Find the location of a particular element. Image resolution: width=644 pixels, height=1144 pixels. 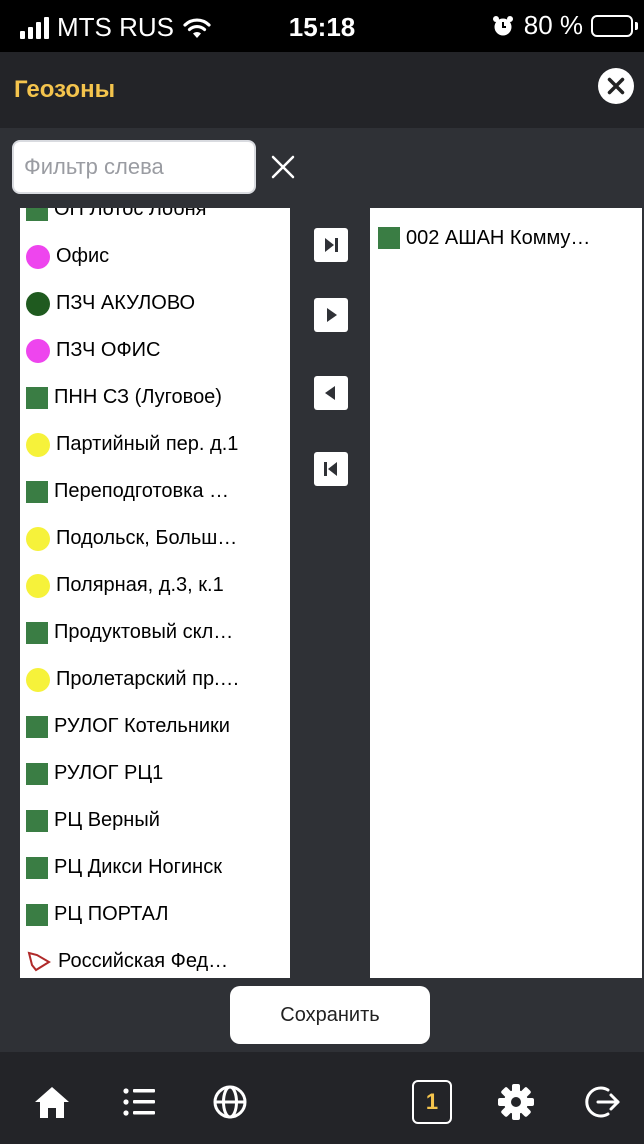

last-icon is located at coordinates (331, 245).